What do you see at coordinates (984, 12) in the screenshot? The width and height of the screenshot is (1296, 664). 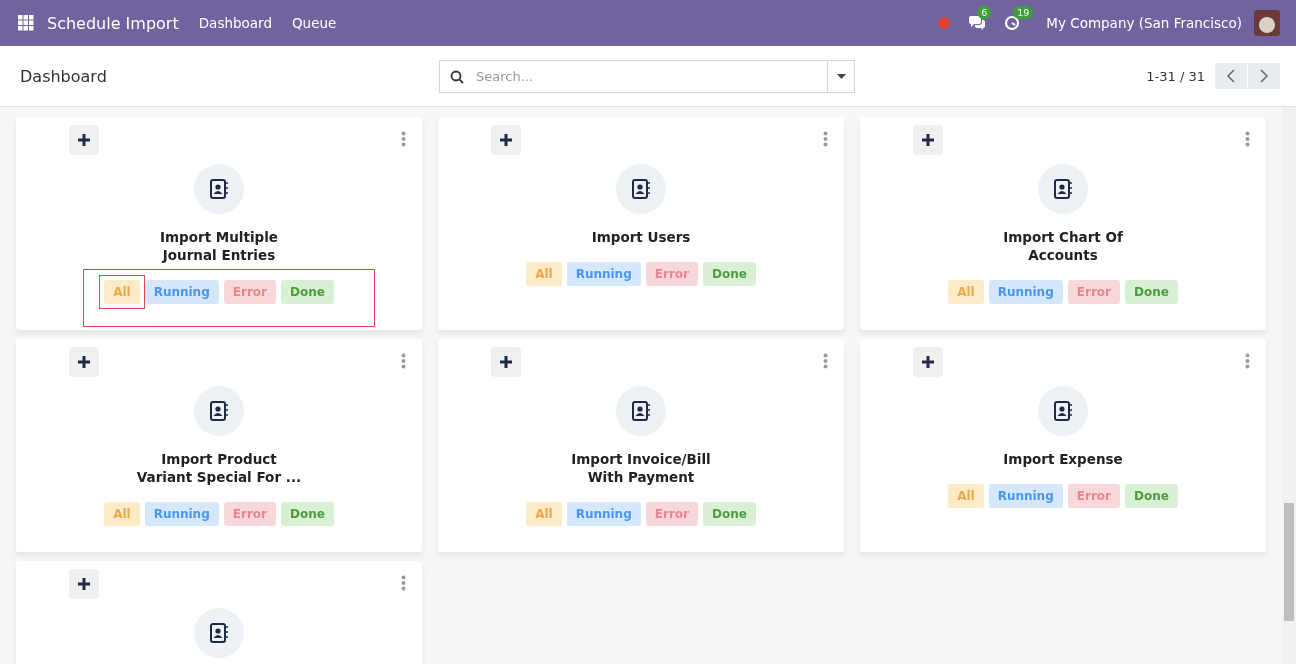 I see `message-count-badge: 6` at bounding box center [984, 12].